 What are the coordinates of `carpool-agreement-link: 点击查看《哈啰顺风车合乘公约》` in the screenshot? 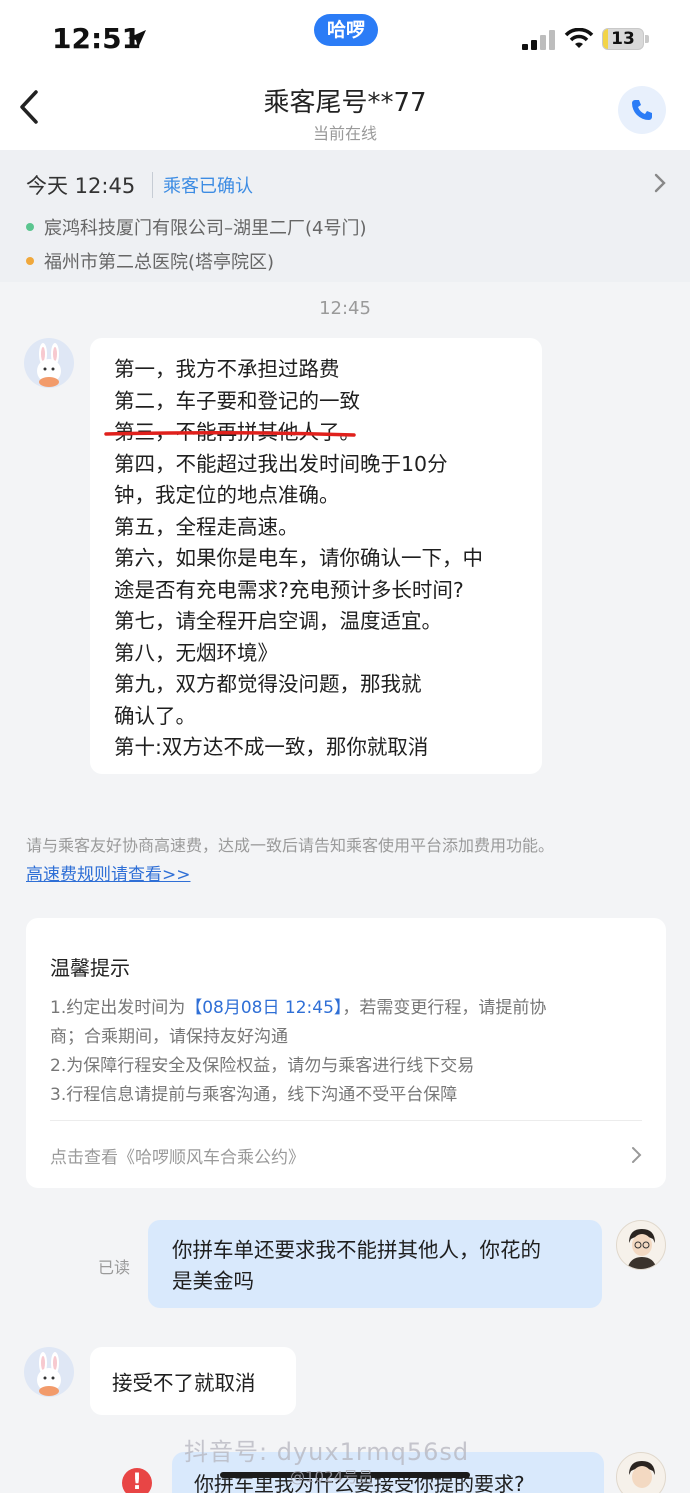 It's located at (177, 1155).